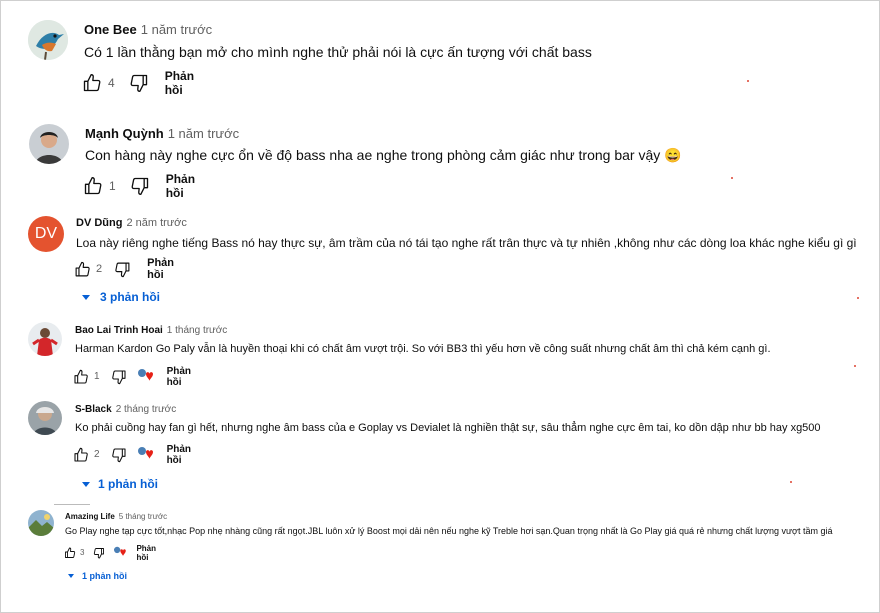 The image size is (880, 613). I want to click on comment-author: Bao Lai Trinh Hoai 1 tháng trước, so click(151, 330).